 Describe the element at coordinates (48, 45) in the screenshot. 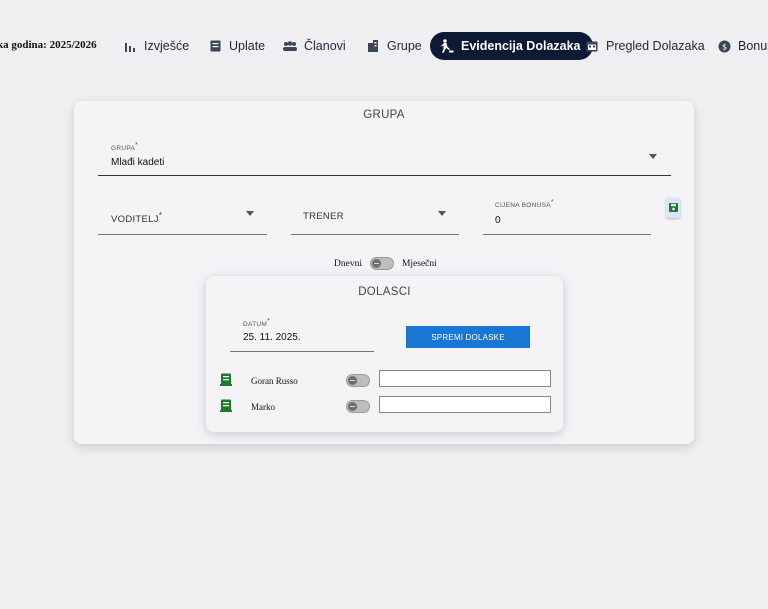

I see `season-label: ka godina: 2025/2026` at that location.